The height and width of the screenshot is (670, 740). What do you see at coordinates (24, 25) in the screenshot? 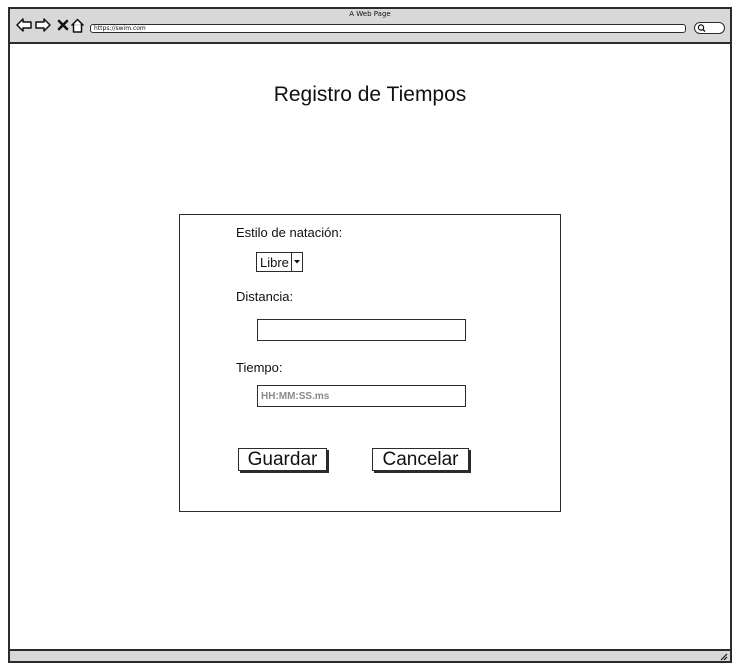
I see `back-arrow-icon` at bounding box center [24, 25].